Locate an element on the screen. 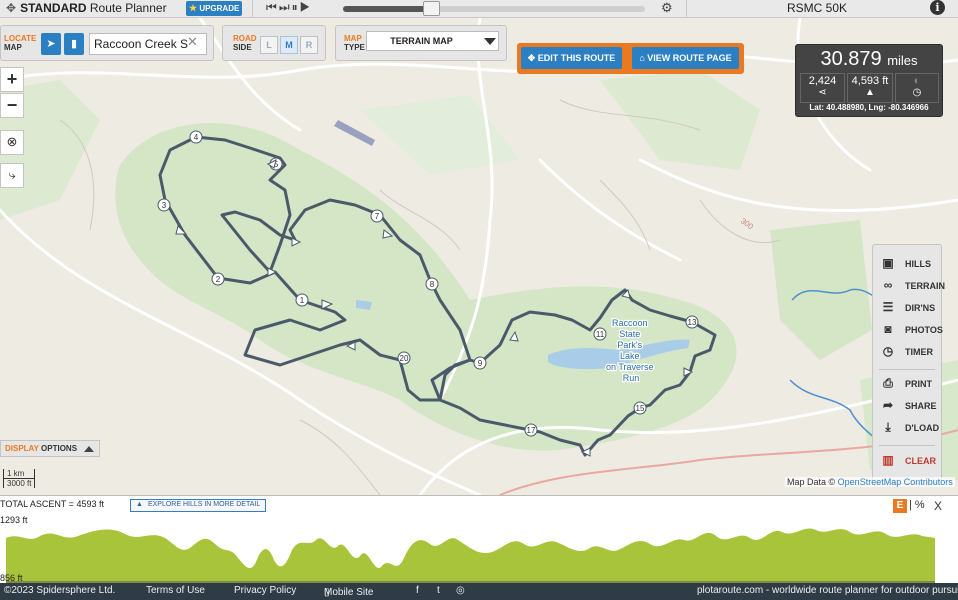 This screenshot has height=600, width=958. svg-text: 3 is located at coordinates (164, 205).